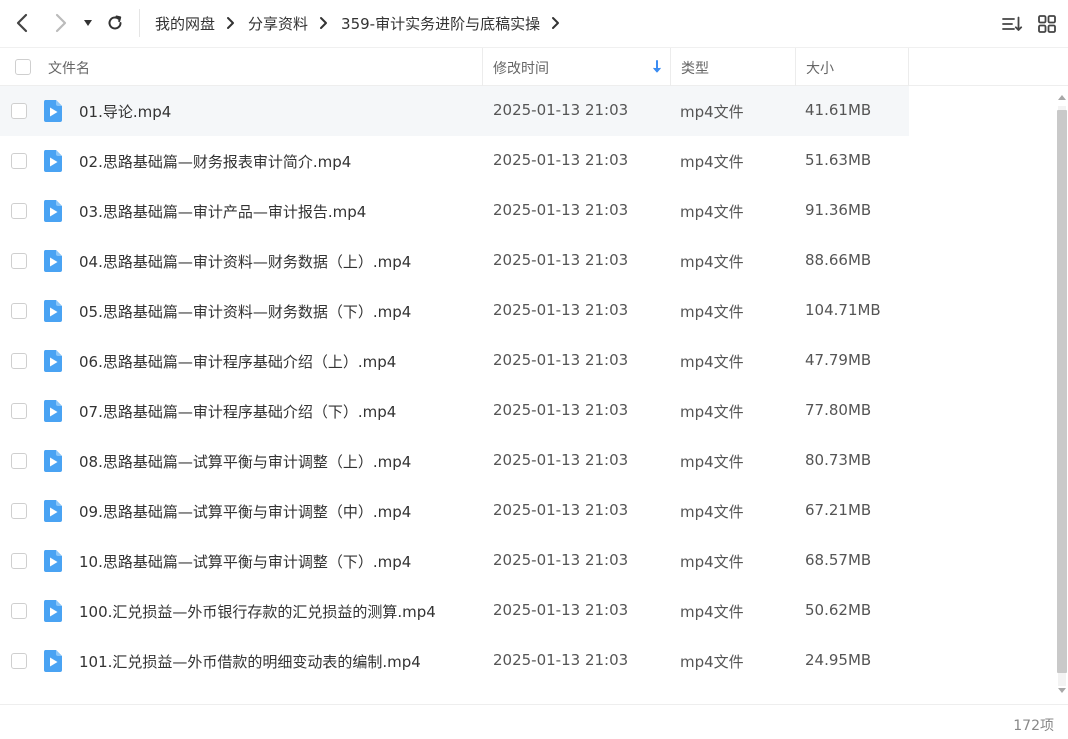 This screenshot has width=1068, height=739. Describe the element at coordinates (69, 68) in the screenshot. I see `column-name-header: 文件名` at that location.